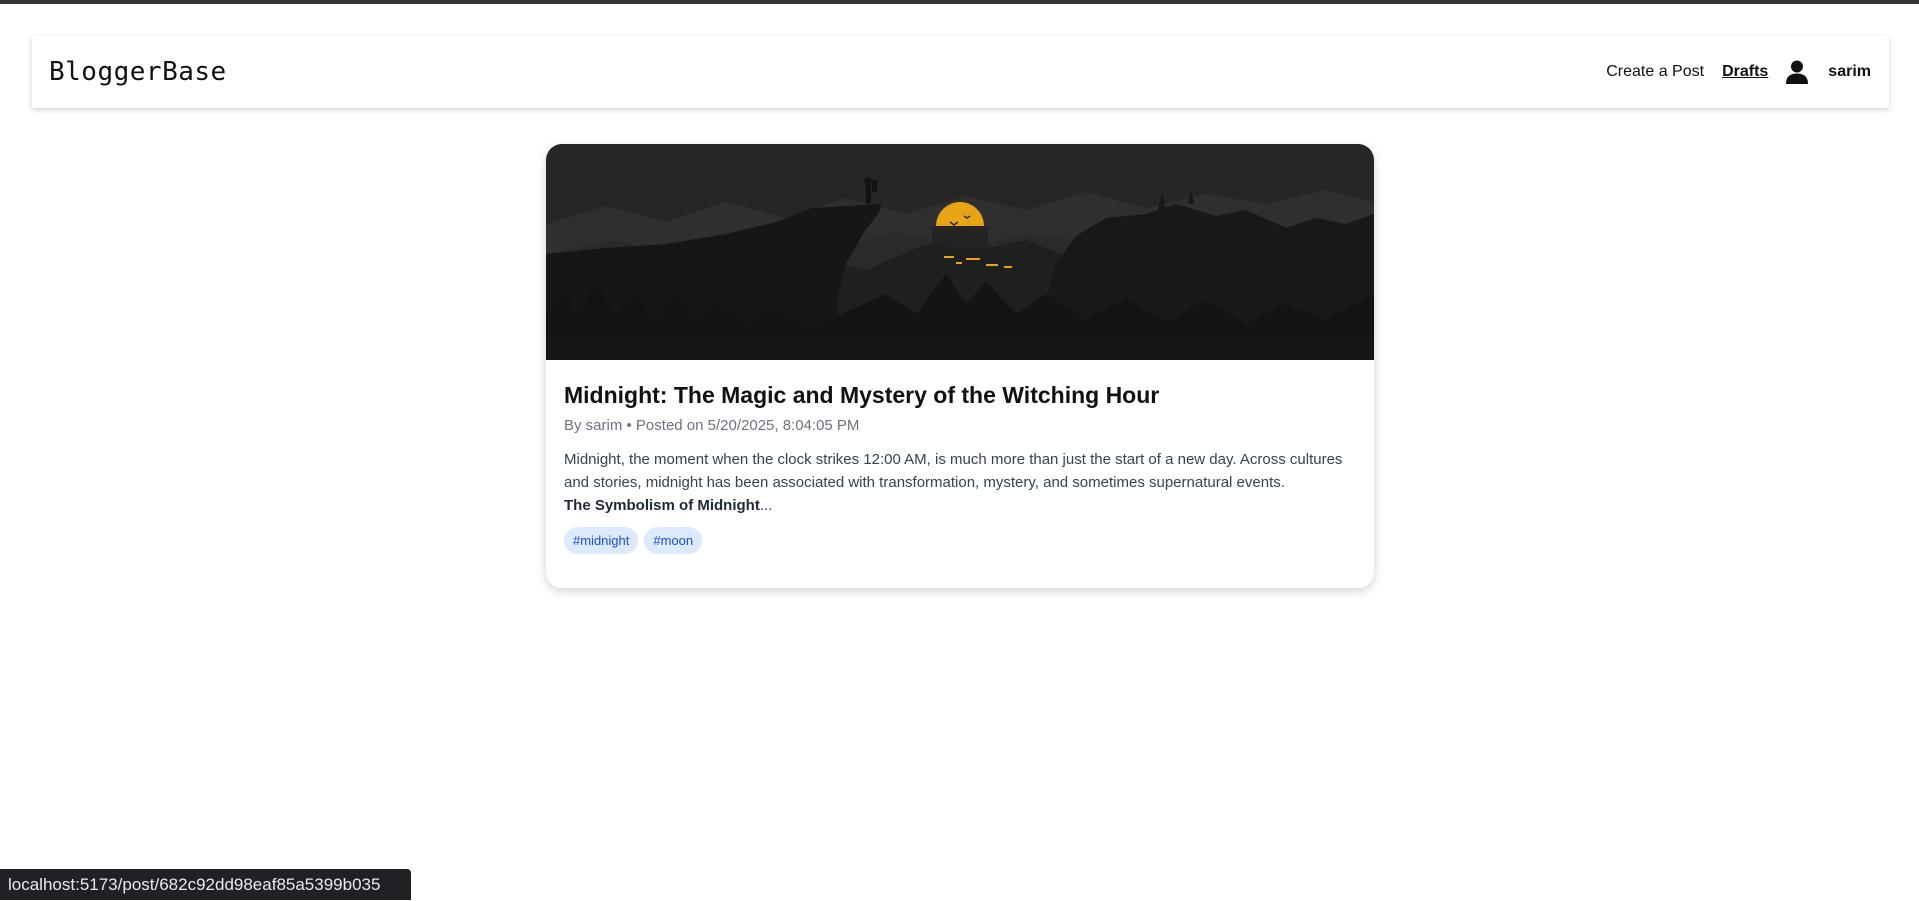 This screenshot has height=901, width=1919. I want to click on navbar: BloggerBase Create a Post Drafts sarim, so click(960, 72).